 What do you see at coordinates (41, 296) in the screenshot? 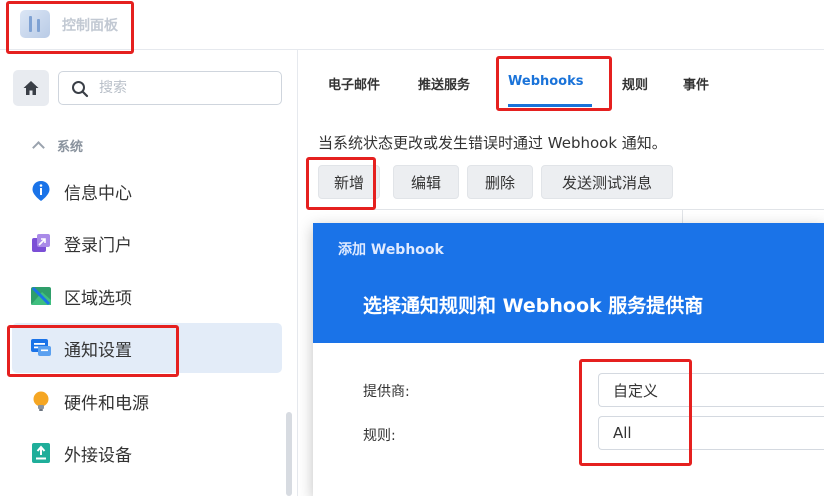
I see `regional-options-icon` at bounding box center [41, 296].